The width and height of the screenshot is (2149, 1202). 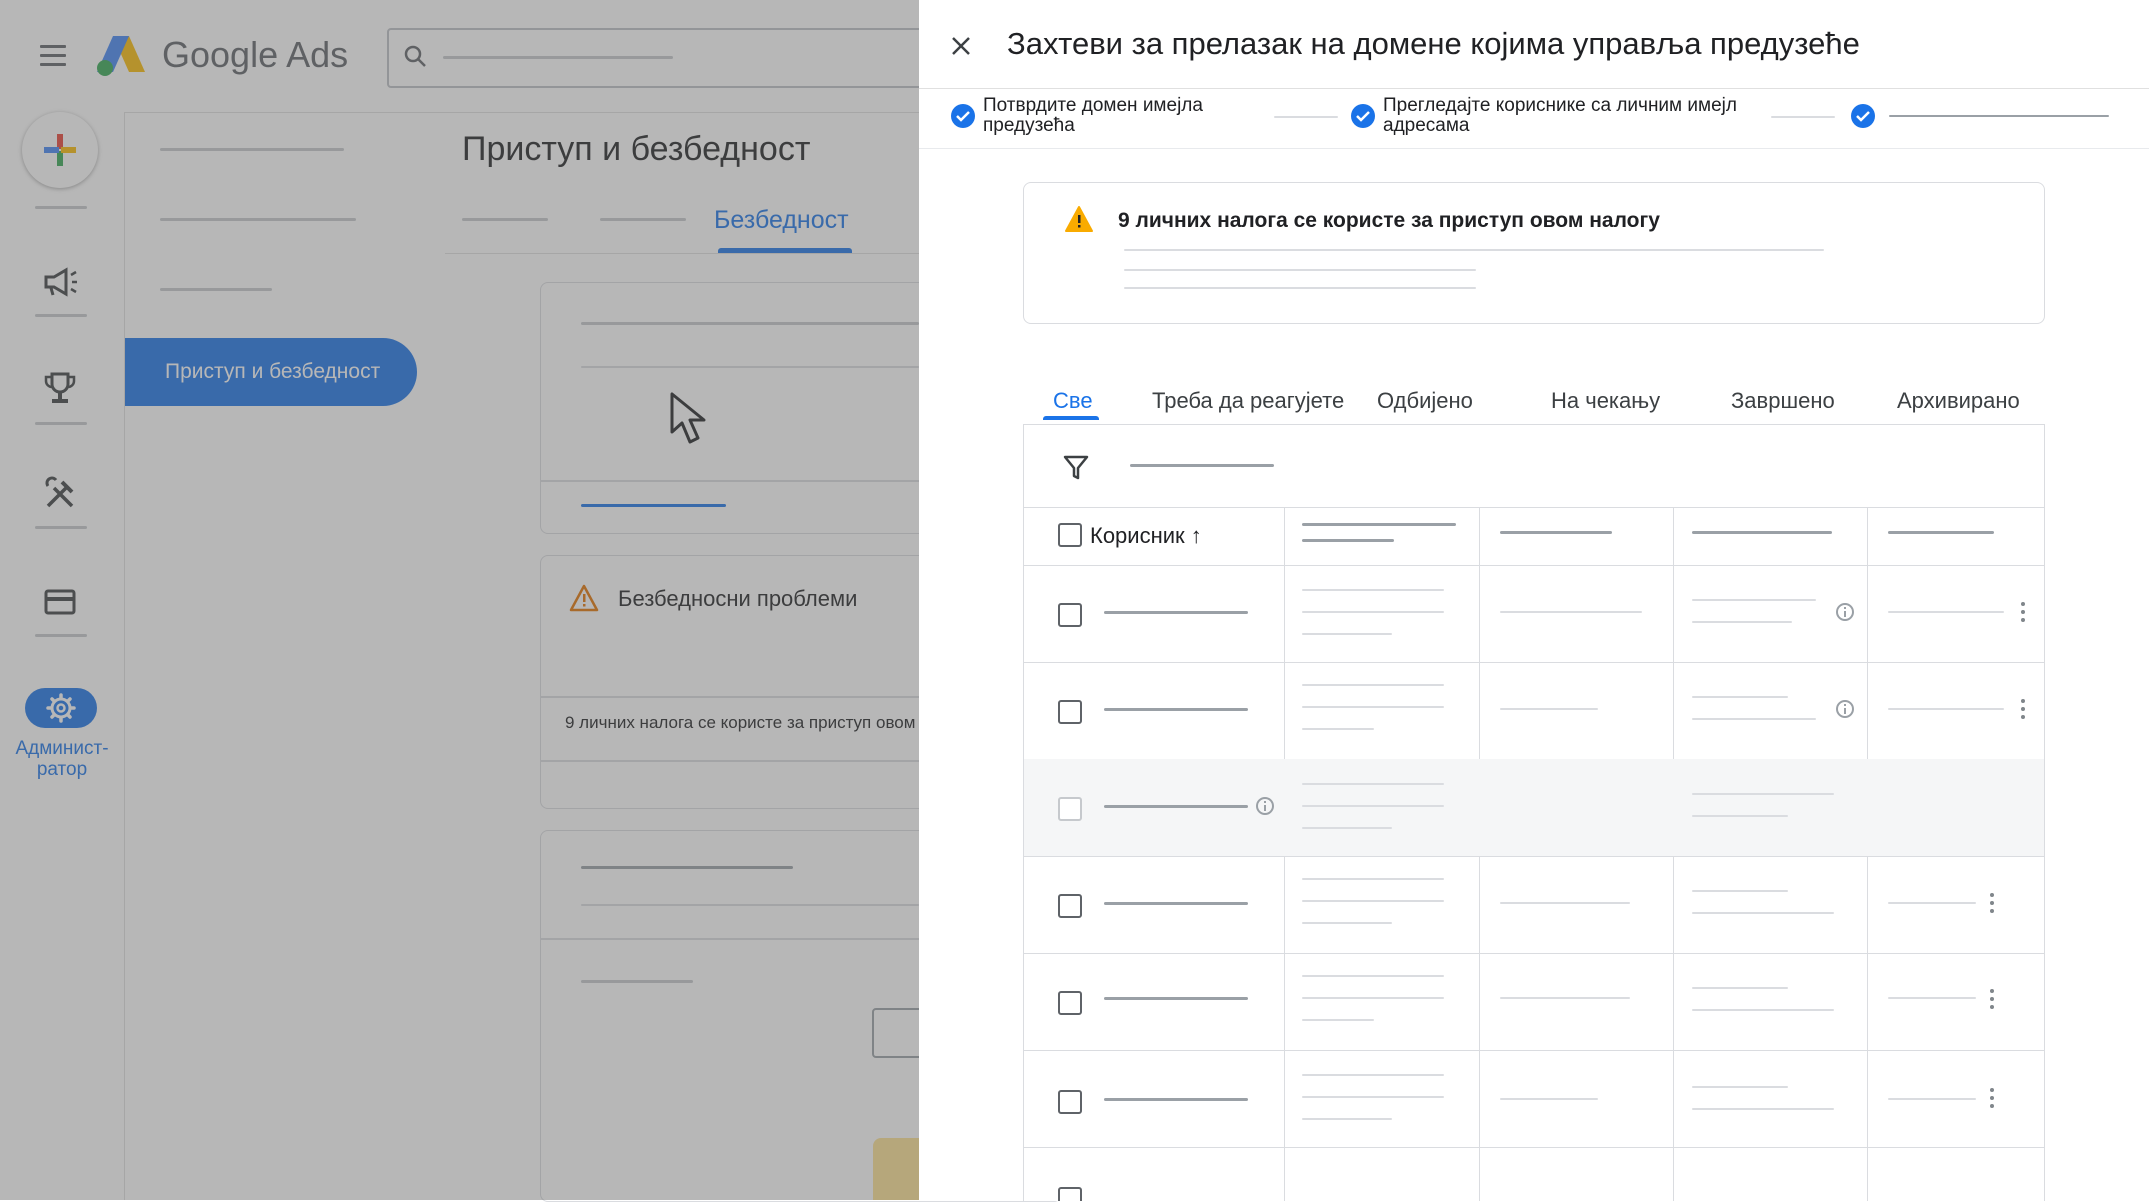 What do you see at coordinates (1534, 536) in the screenshot?
I see `table-header-row: Корисник ↑` at bounding box center [1534, 536].